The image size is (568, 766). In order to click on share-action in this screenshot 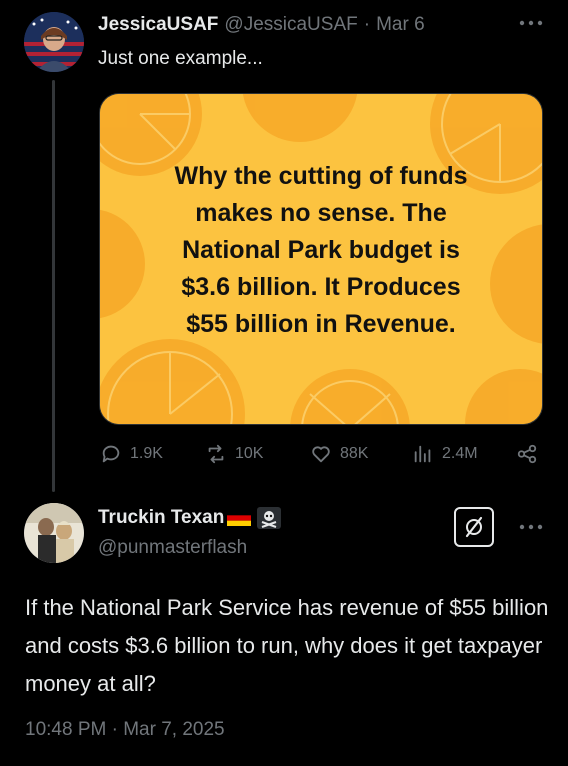, I will do `click(527, 454)`.